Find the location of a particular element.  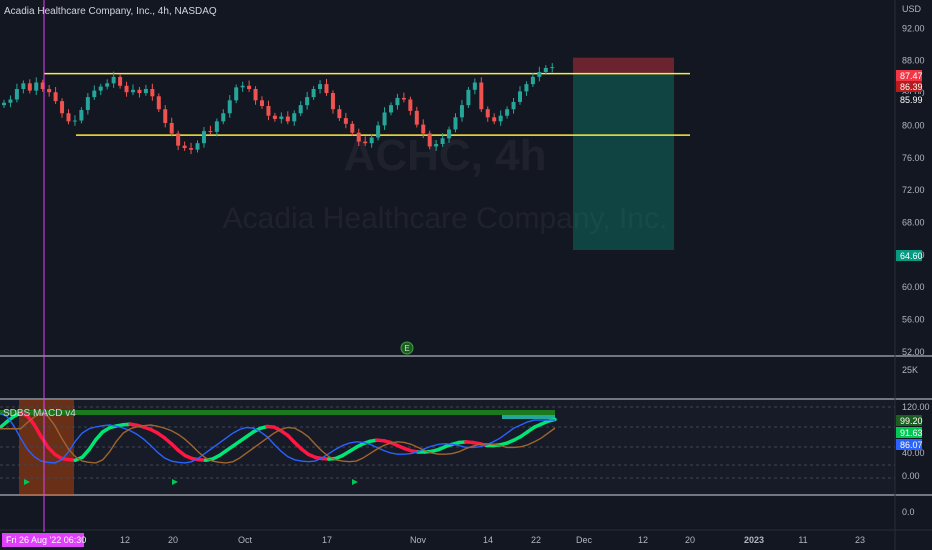

macd-badge-text: 91.63 is located at coordinates (911, 433).